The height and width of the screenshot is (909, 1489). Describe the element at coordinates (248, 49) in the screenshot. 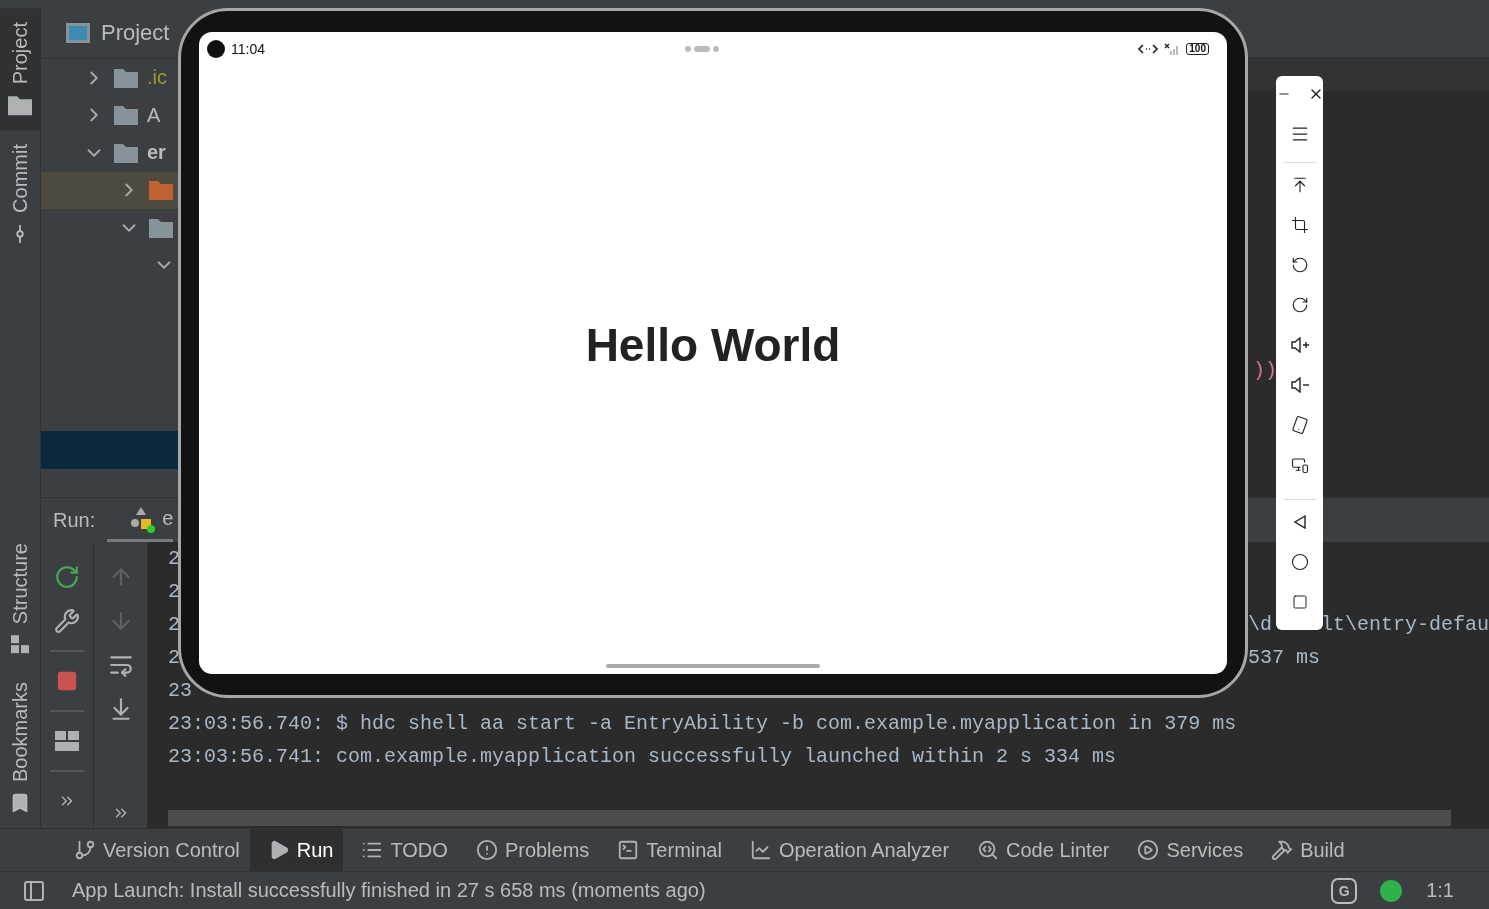

I see `clock: 11:04` at that location.